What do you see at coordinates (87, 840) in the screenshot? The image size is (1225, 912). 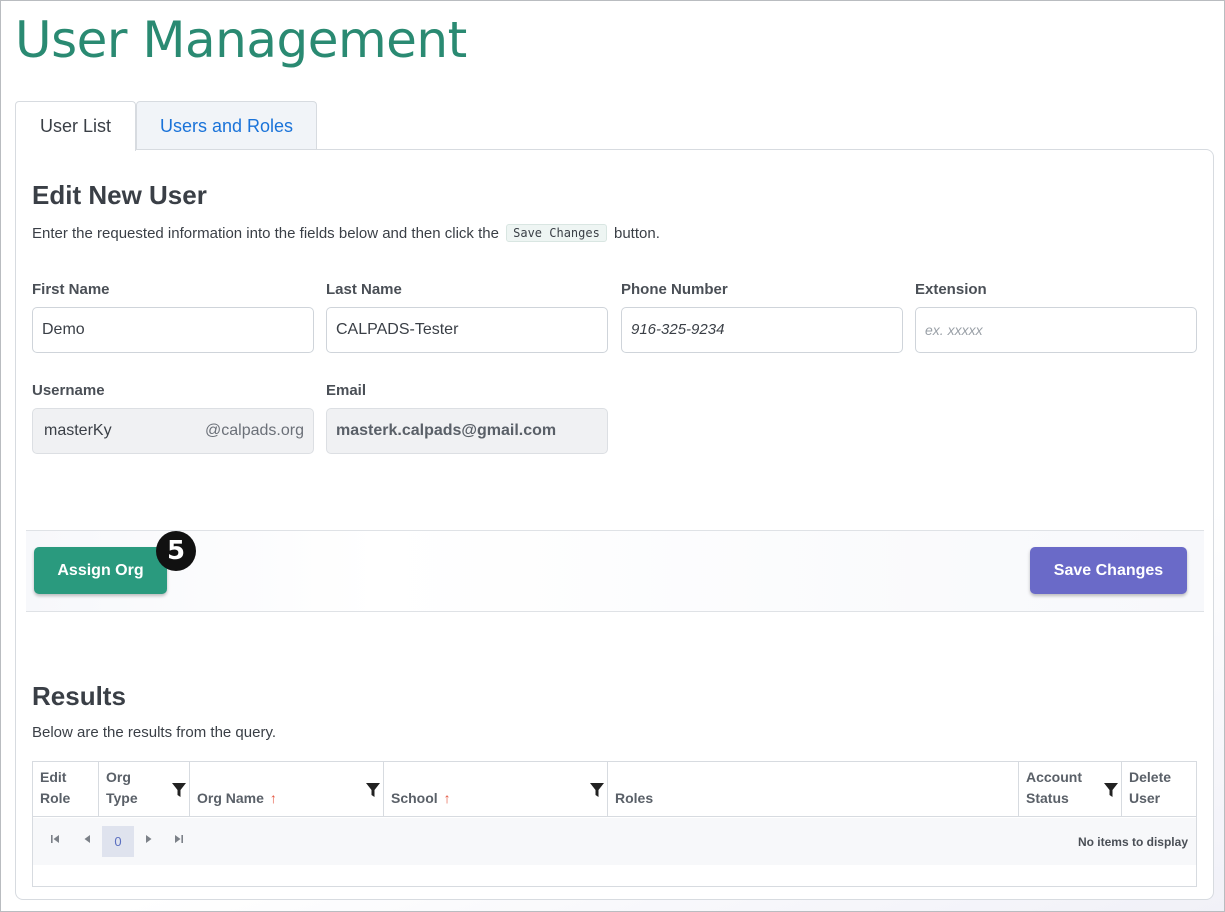 I see `previous-page-icon` at bounding box center [87, 840].